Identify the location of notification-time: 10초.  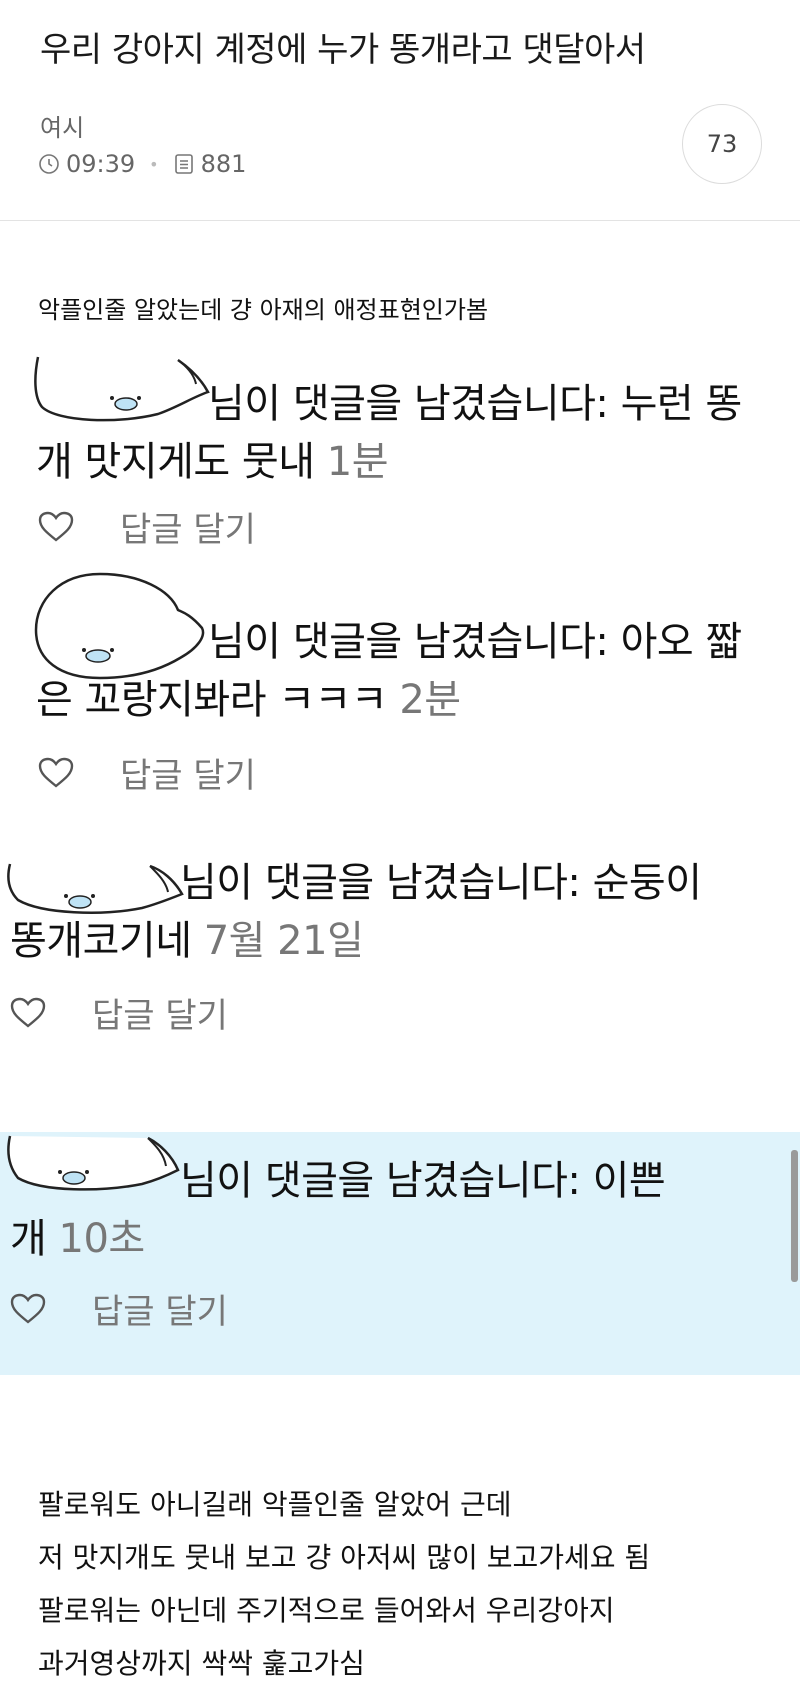
(102, 1239).